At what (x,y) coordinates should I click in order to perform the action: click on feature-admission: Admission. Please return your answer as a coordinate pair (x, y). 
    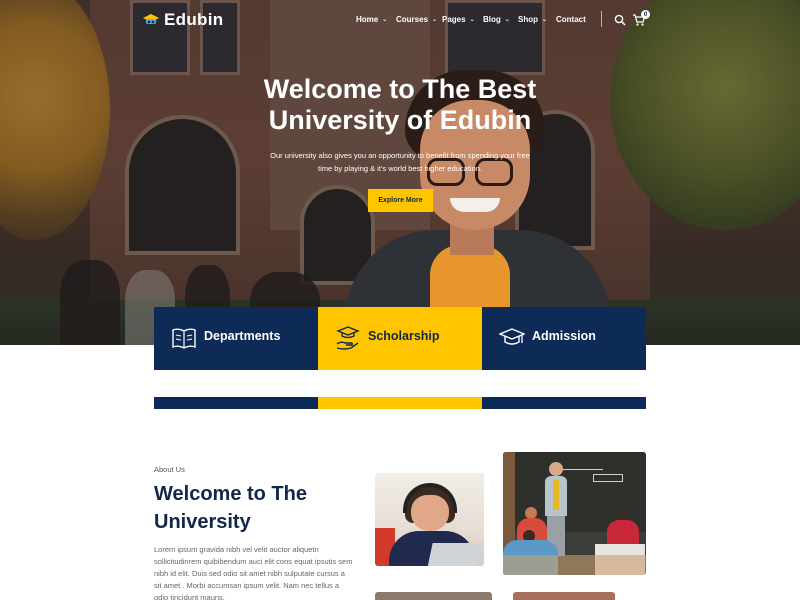
    Looking at the image, I should click on (564, 338).